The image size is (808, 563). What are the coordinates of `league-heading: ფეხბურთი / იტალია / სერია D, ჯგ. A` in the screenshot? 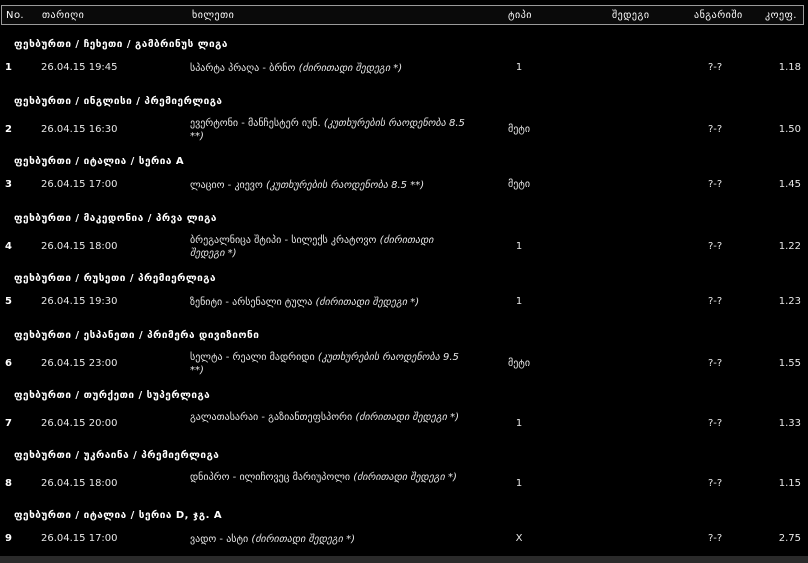 It's located at (118, 515).